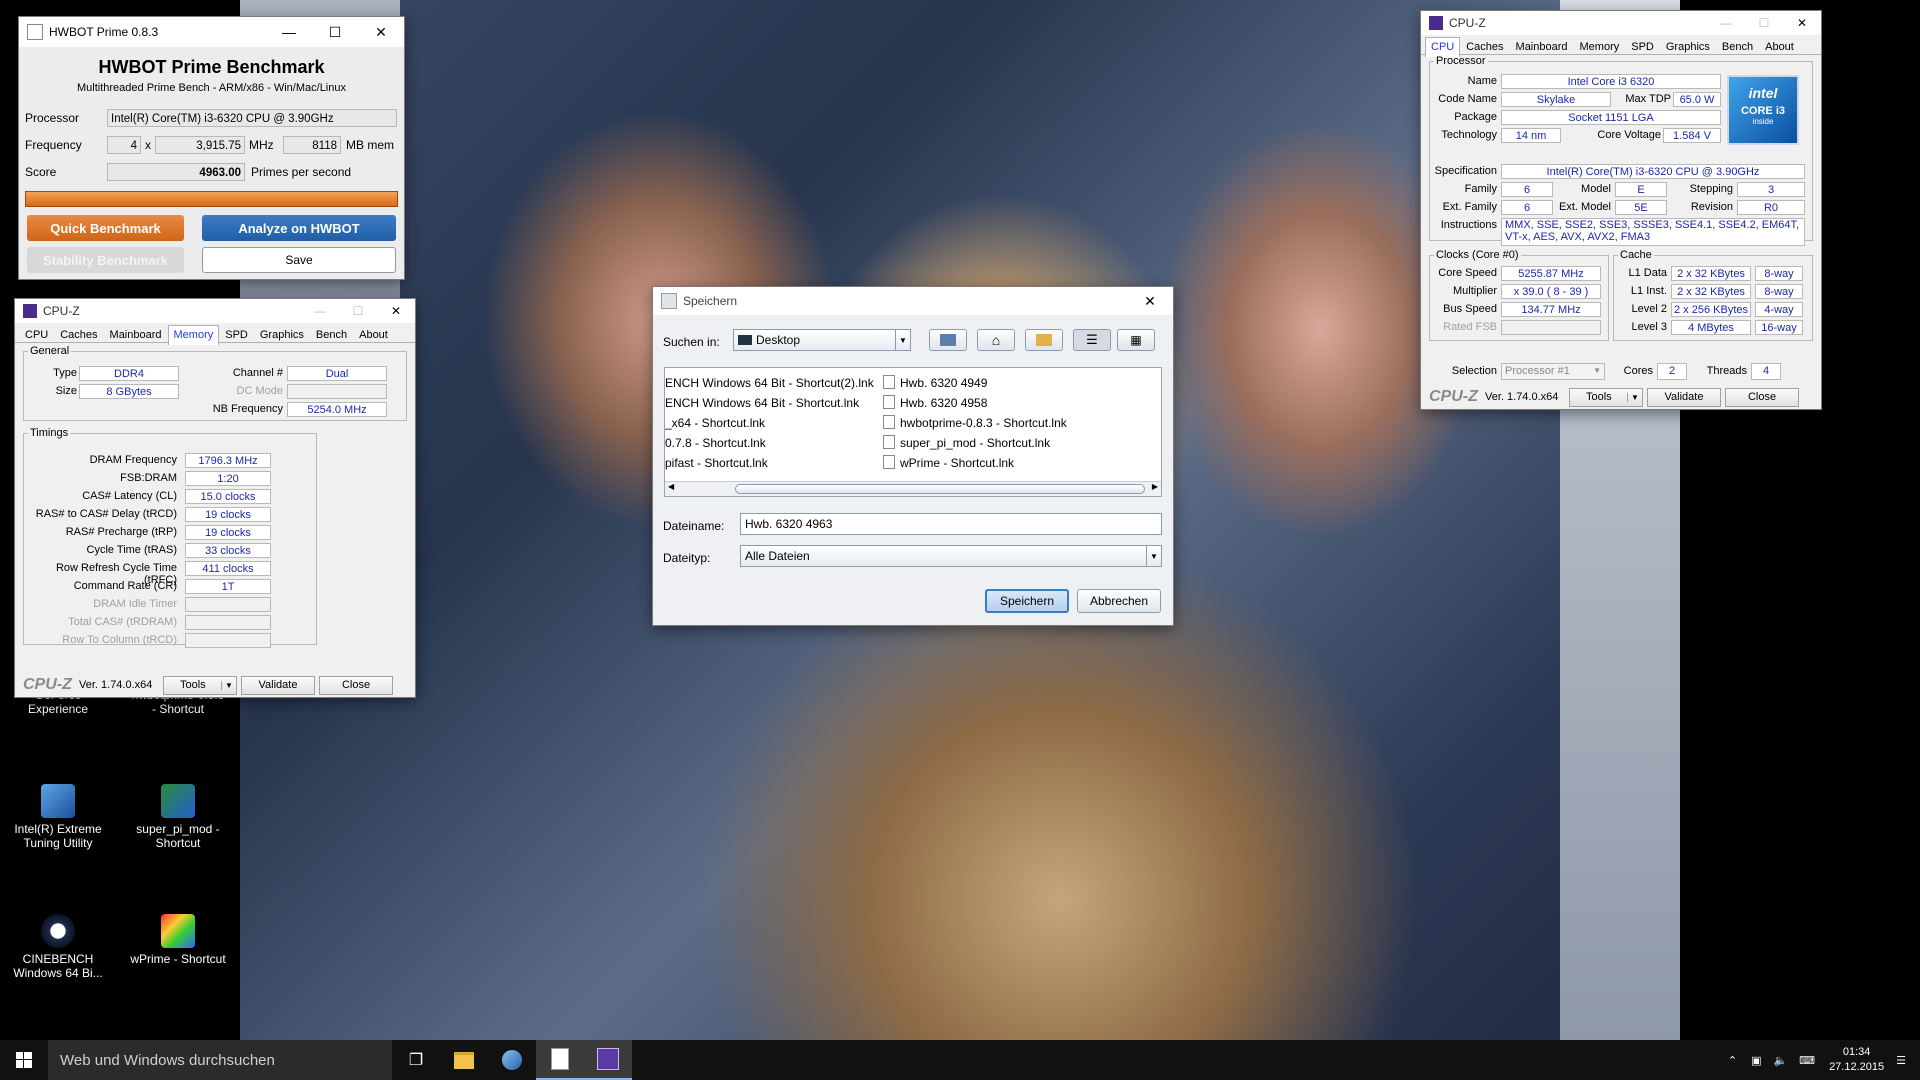 The width and height of the screenshot is (1920, 1080). I want to click on desktop-icon-superpi: super_pi_mod - Shortcut, so click(178, 817).